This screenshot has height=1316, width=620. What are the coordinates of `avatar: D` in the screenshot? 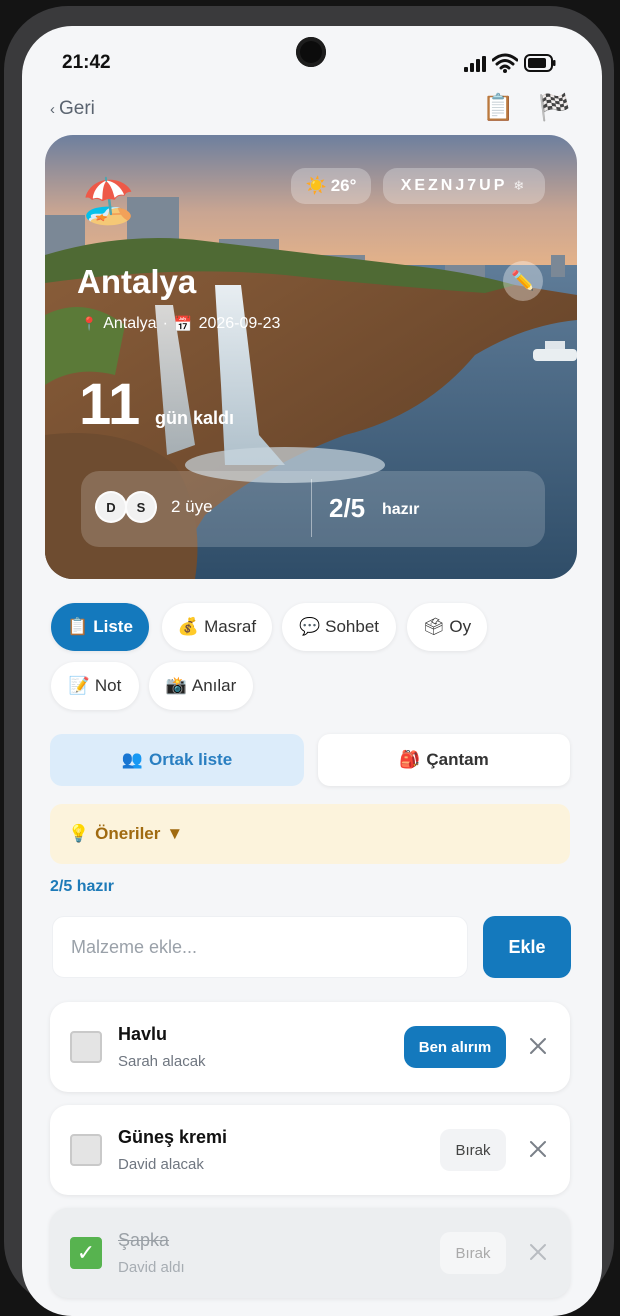 It's located at (111, 507).